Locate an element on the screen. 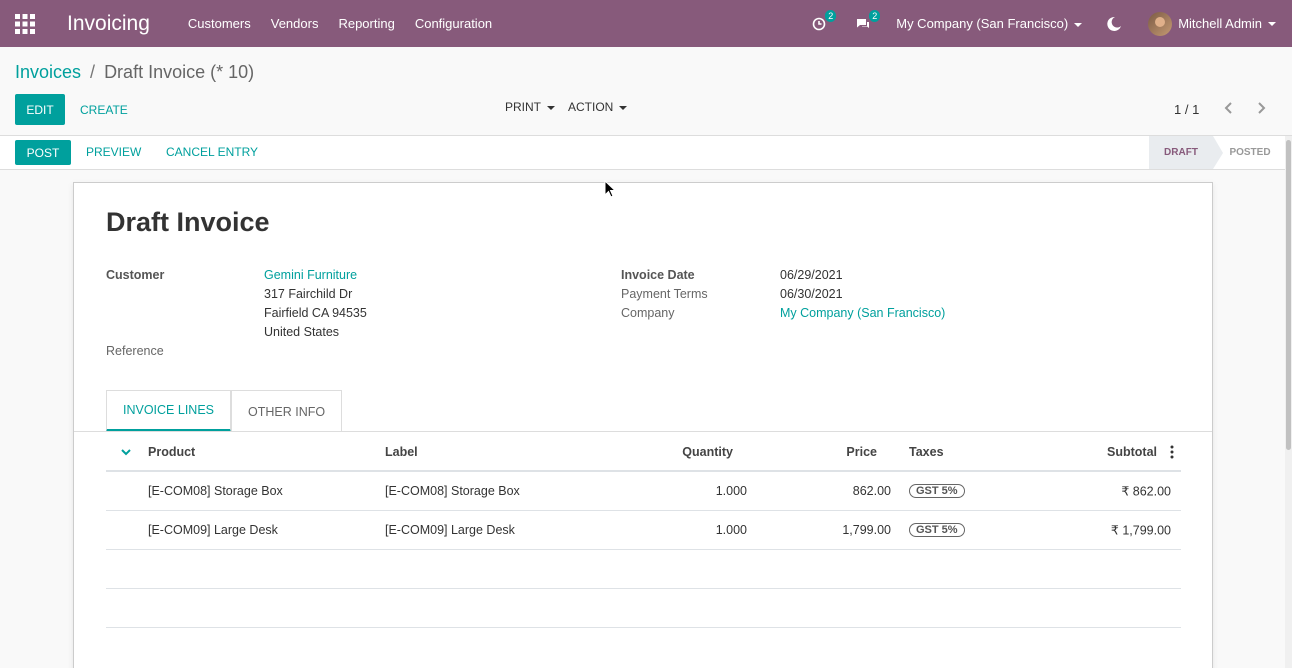  company-link: My Company (San Francisco) is located at coordinates (862, 313).